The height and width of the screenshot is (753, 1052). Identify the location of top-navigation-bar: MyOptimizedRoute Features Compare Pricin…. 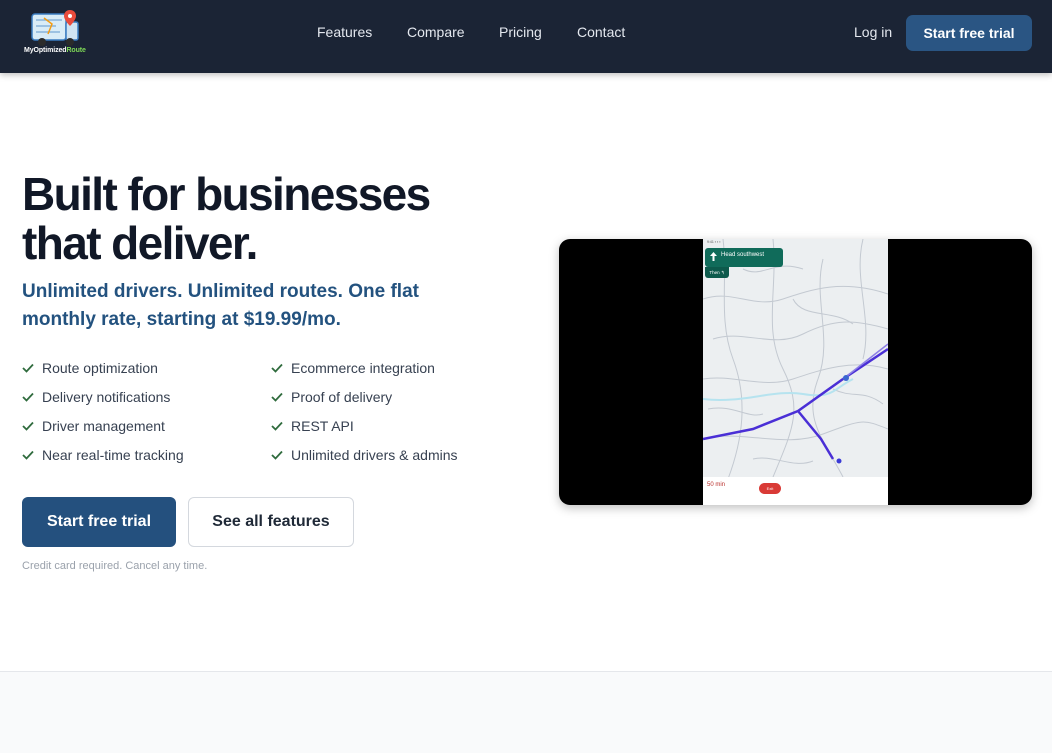
(526, 36).